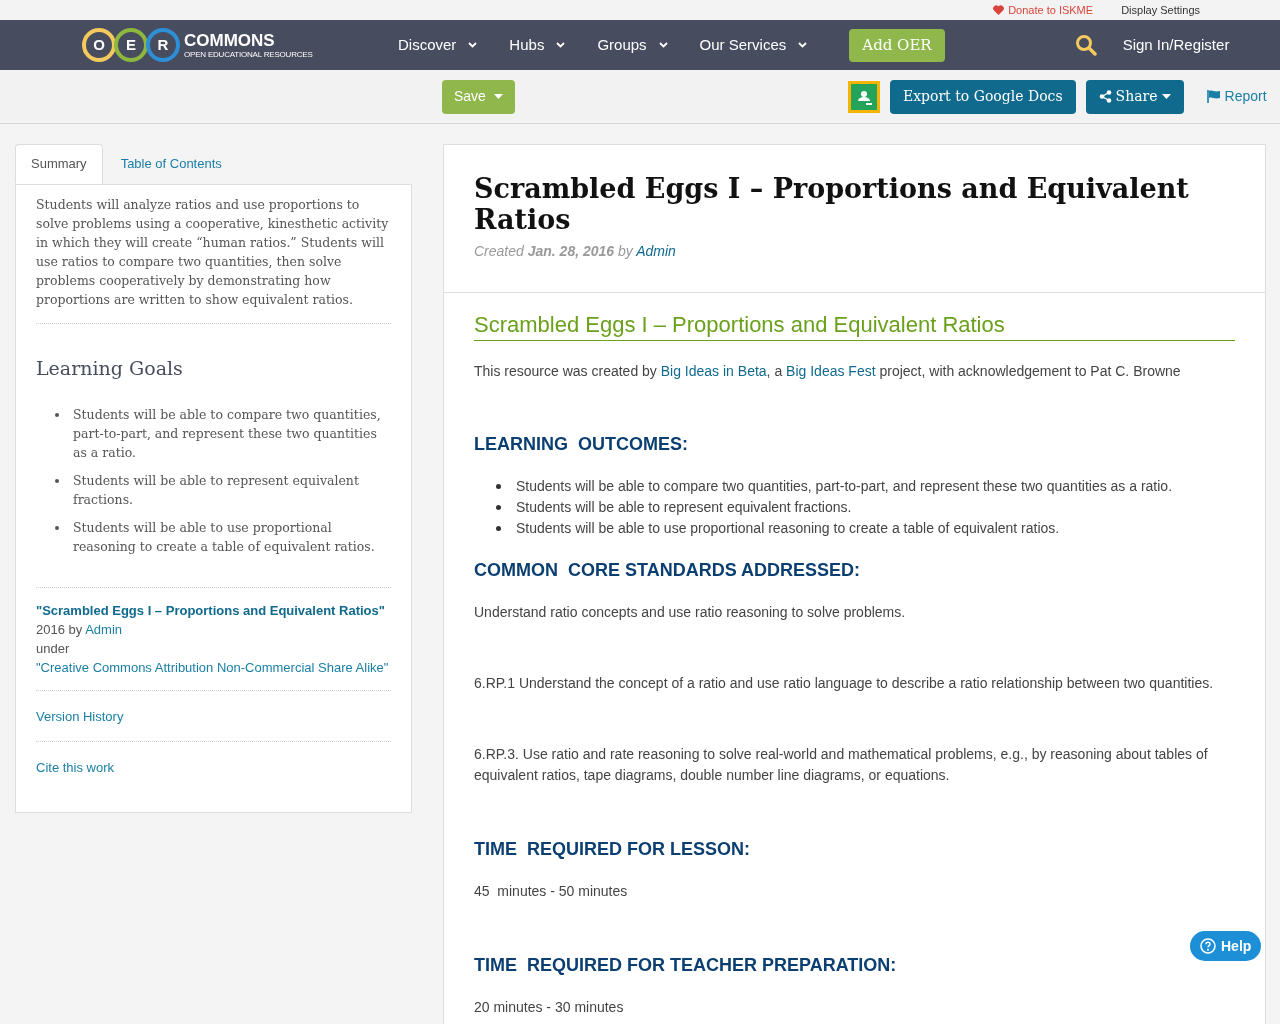 This screenshot has height=1024, width=1280. Describe the element at coordinates (686, 965) in the screenshot. I see `section-heading: TIME REQUIRED FOR TEACHER PREPARATION:` at that location.